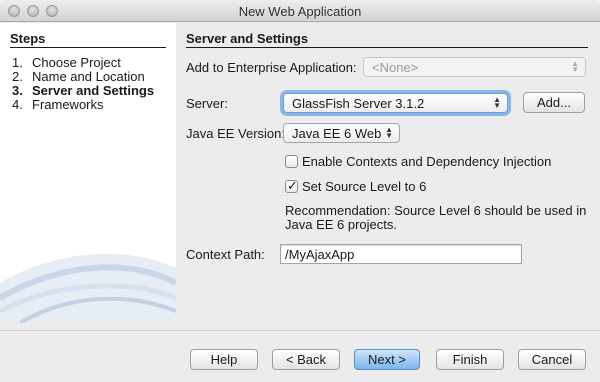 The height and width of the screenshot is (382, 600). What do you see at coordinates (552, 359) in the screenshot?
I see `cancel-button: Cancel` at bounding box center [552, 359].